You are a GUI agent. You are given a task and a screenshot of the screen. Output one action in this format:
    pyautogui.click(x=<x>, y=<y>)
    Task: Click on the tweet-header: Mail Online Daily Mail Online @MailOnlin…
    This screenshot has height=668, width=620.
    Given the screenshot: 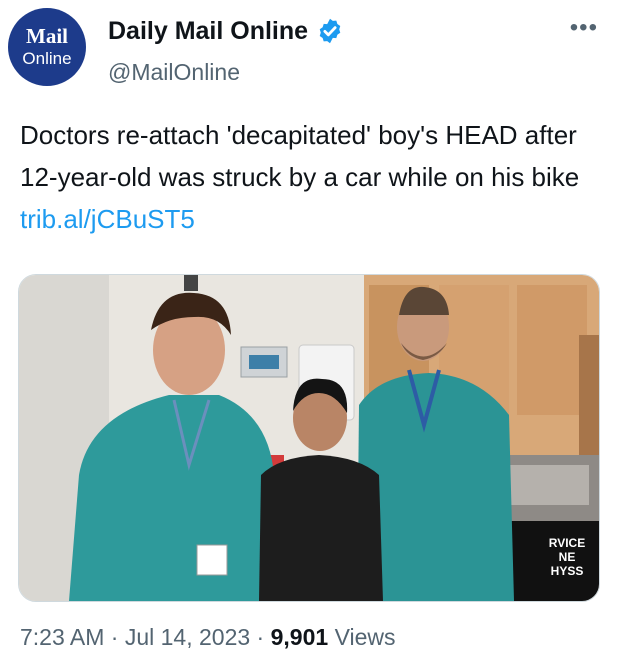 What is the action you would take?
    pyautogui.click(x=310, y=50)
    